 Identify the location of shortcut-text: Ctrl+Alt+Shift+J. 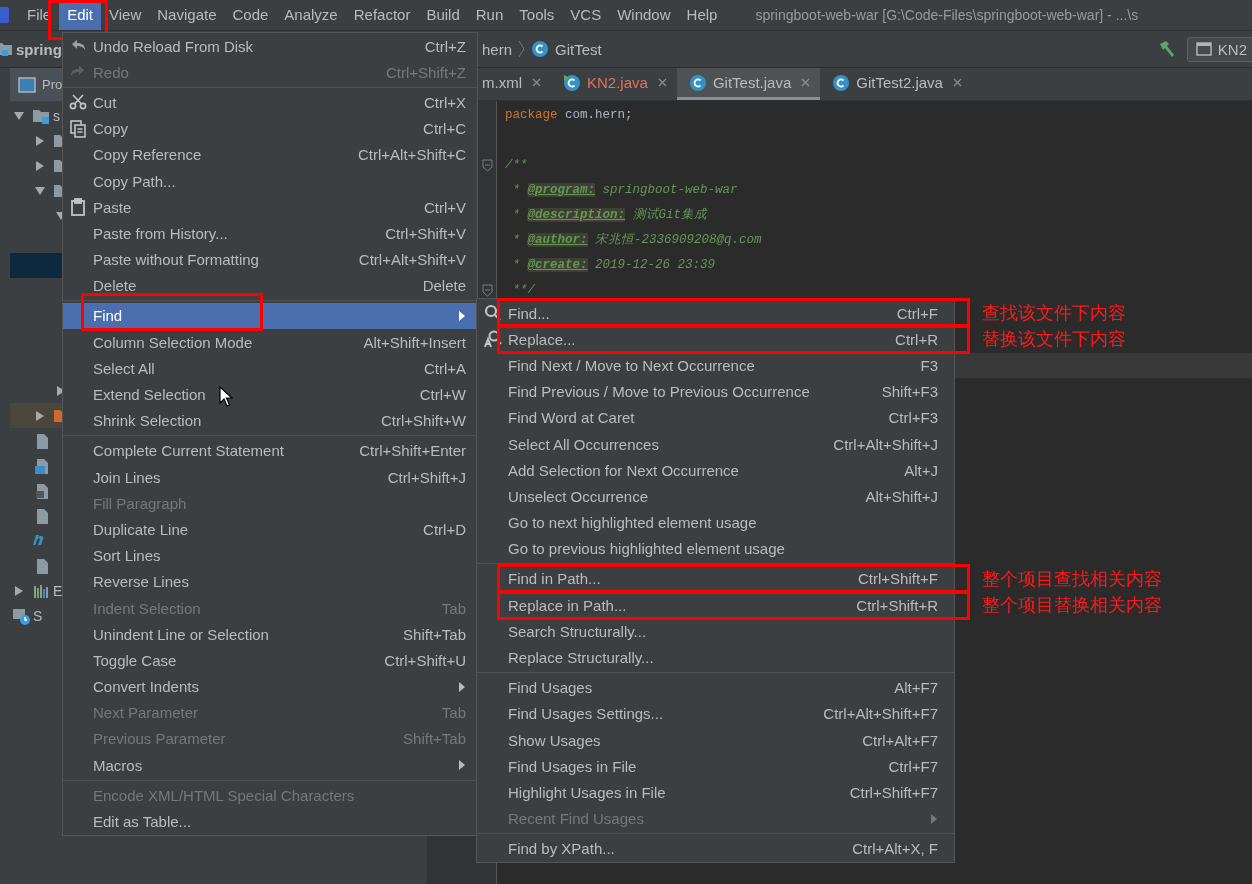
(885, 444).